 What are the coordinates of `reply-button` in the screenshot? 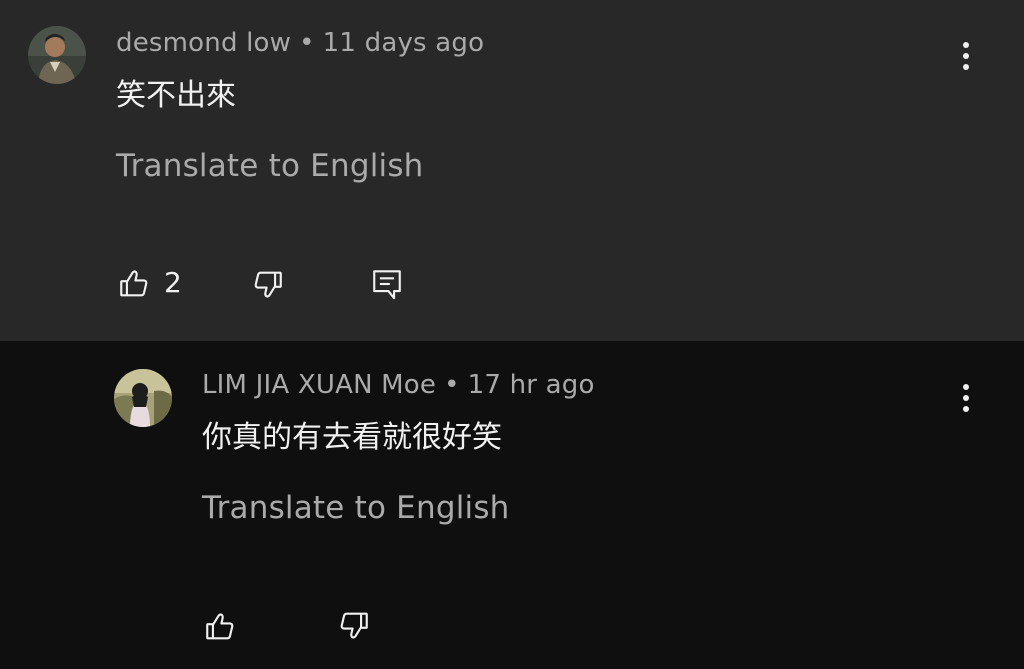 It's located at (387, 284).